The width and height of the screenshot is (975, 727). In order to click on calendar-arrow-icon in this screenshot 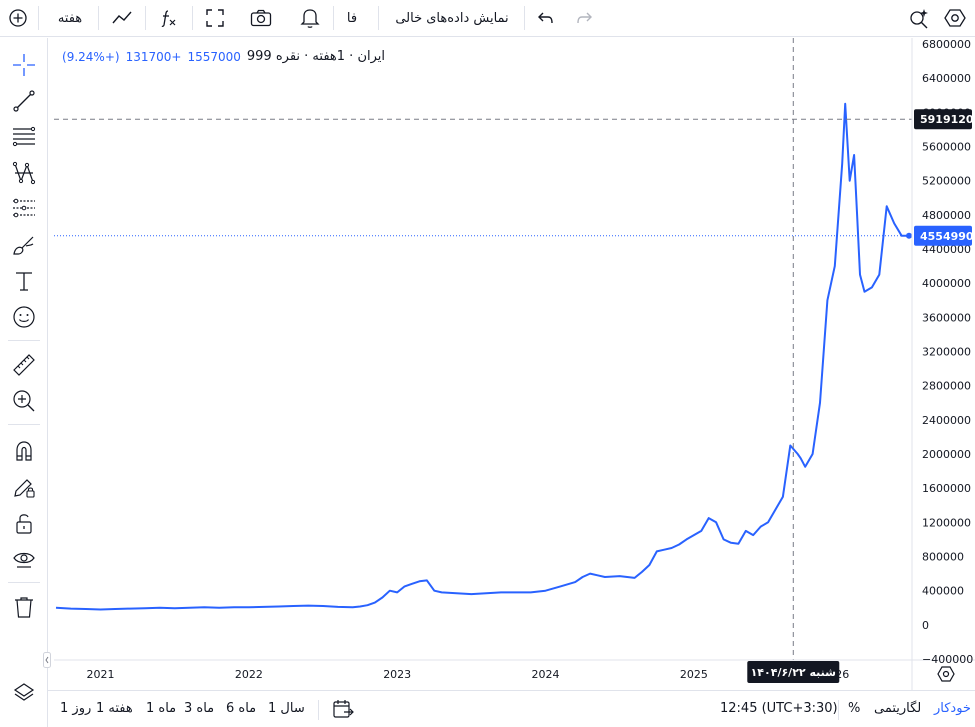, I will do `click(343, 709)`.